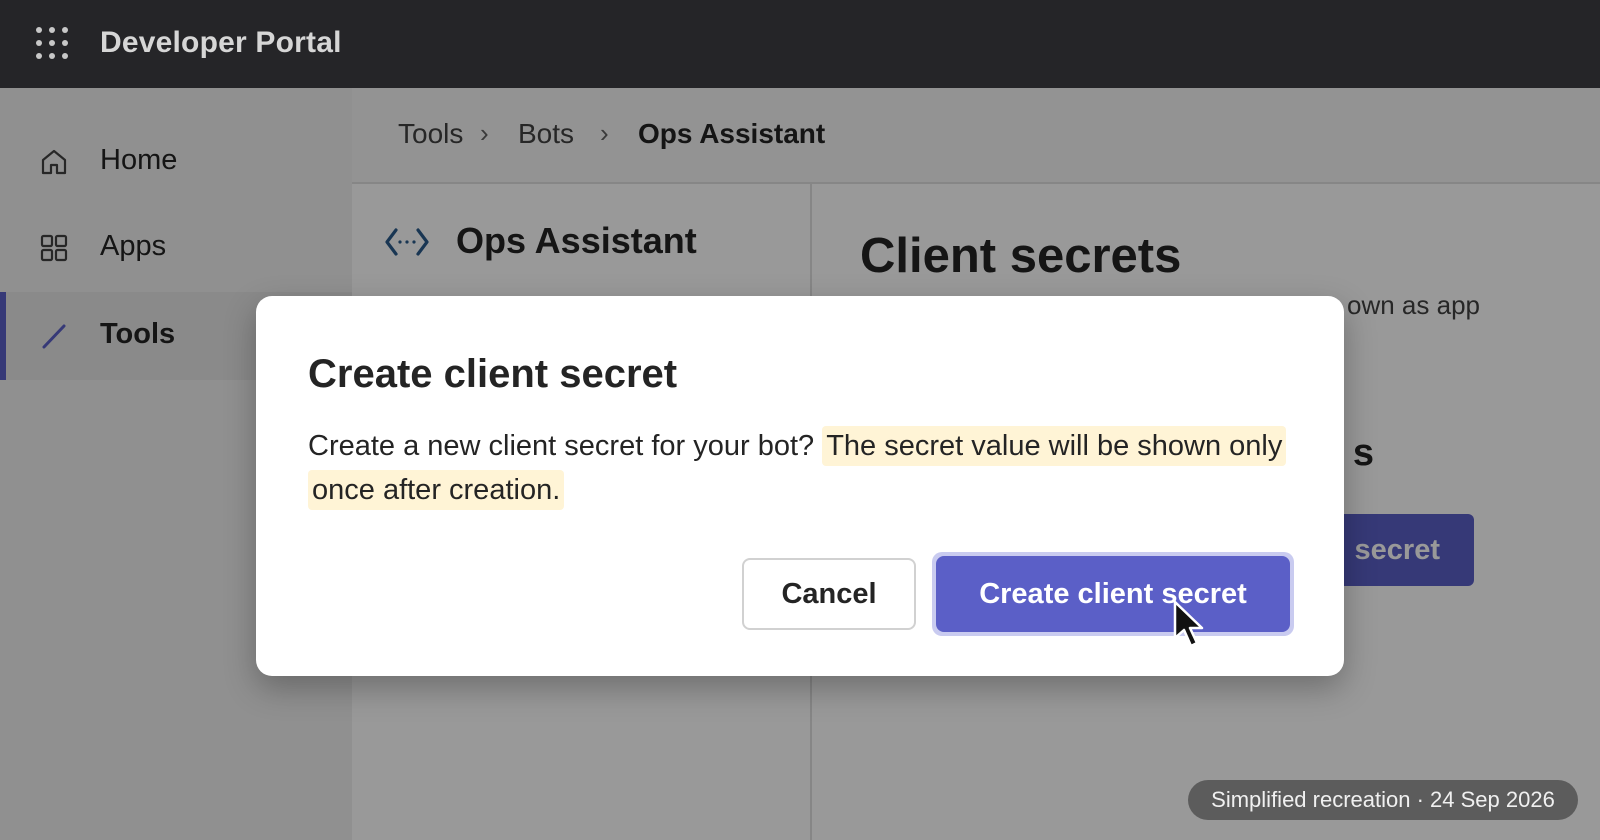  Describe the element at coordinates (1383, 800) in the screenshot. I see `recreation-badge: Simplified recreation · 24 Sep 2026` at that location.